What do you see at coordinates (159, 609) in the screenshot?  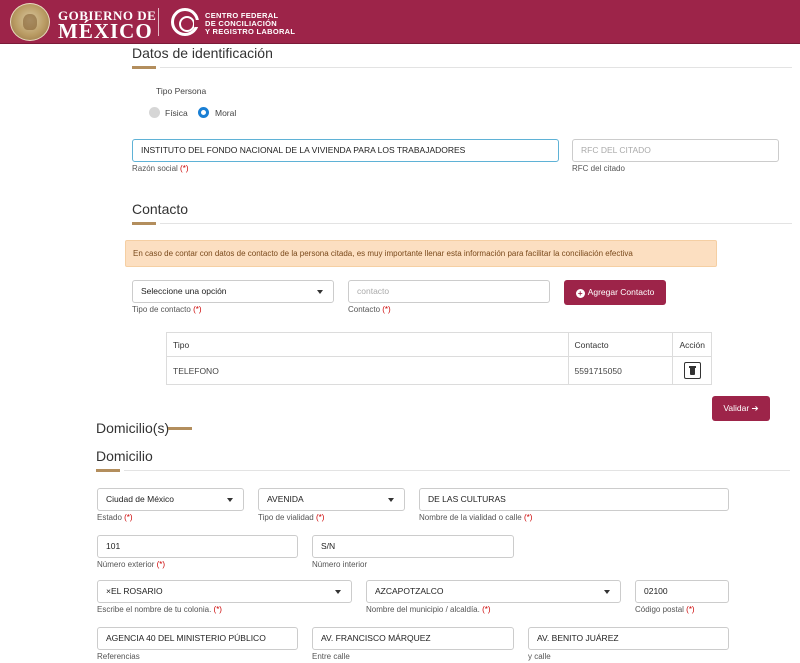 I see `colonia-label: Escribe el nombre de tu colonia. (*)` at bounding box center [159, 609].